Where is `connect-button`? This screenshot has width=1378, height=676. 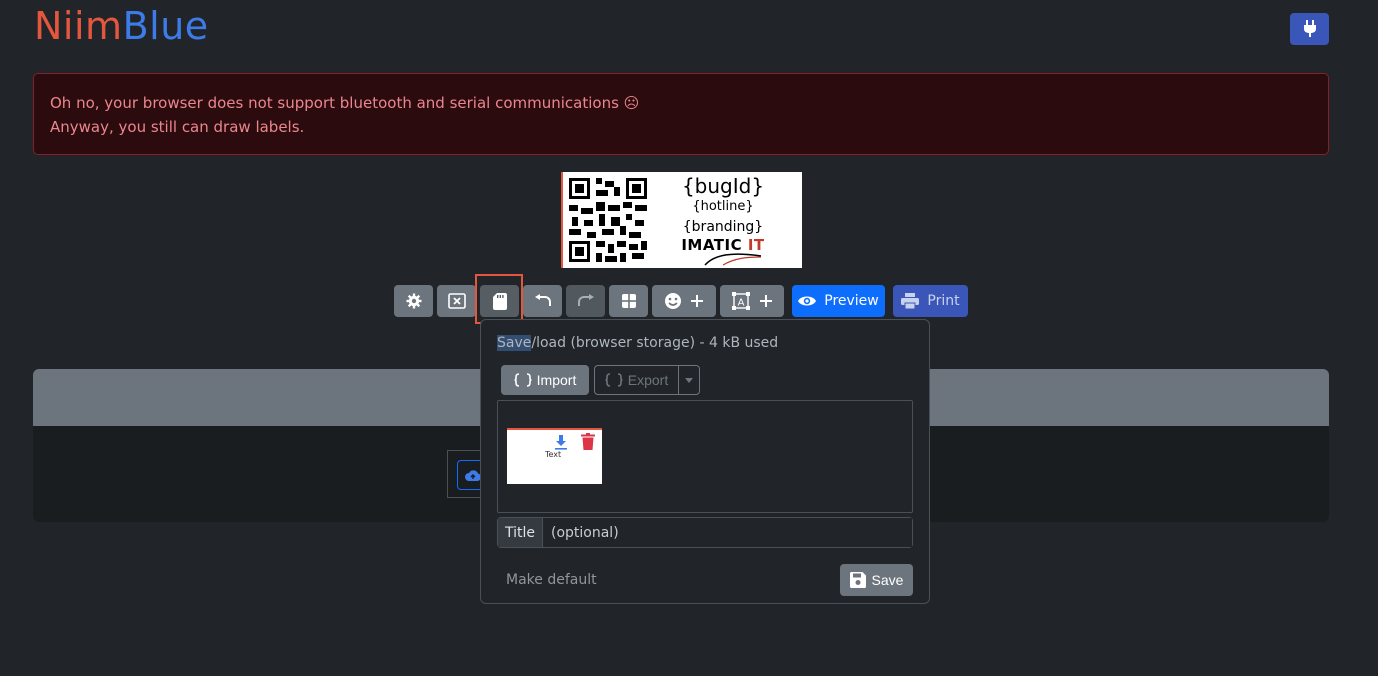 connect-button is located at coordinates (1309, 29).